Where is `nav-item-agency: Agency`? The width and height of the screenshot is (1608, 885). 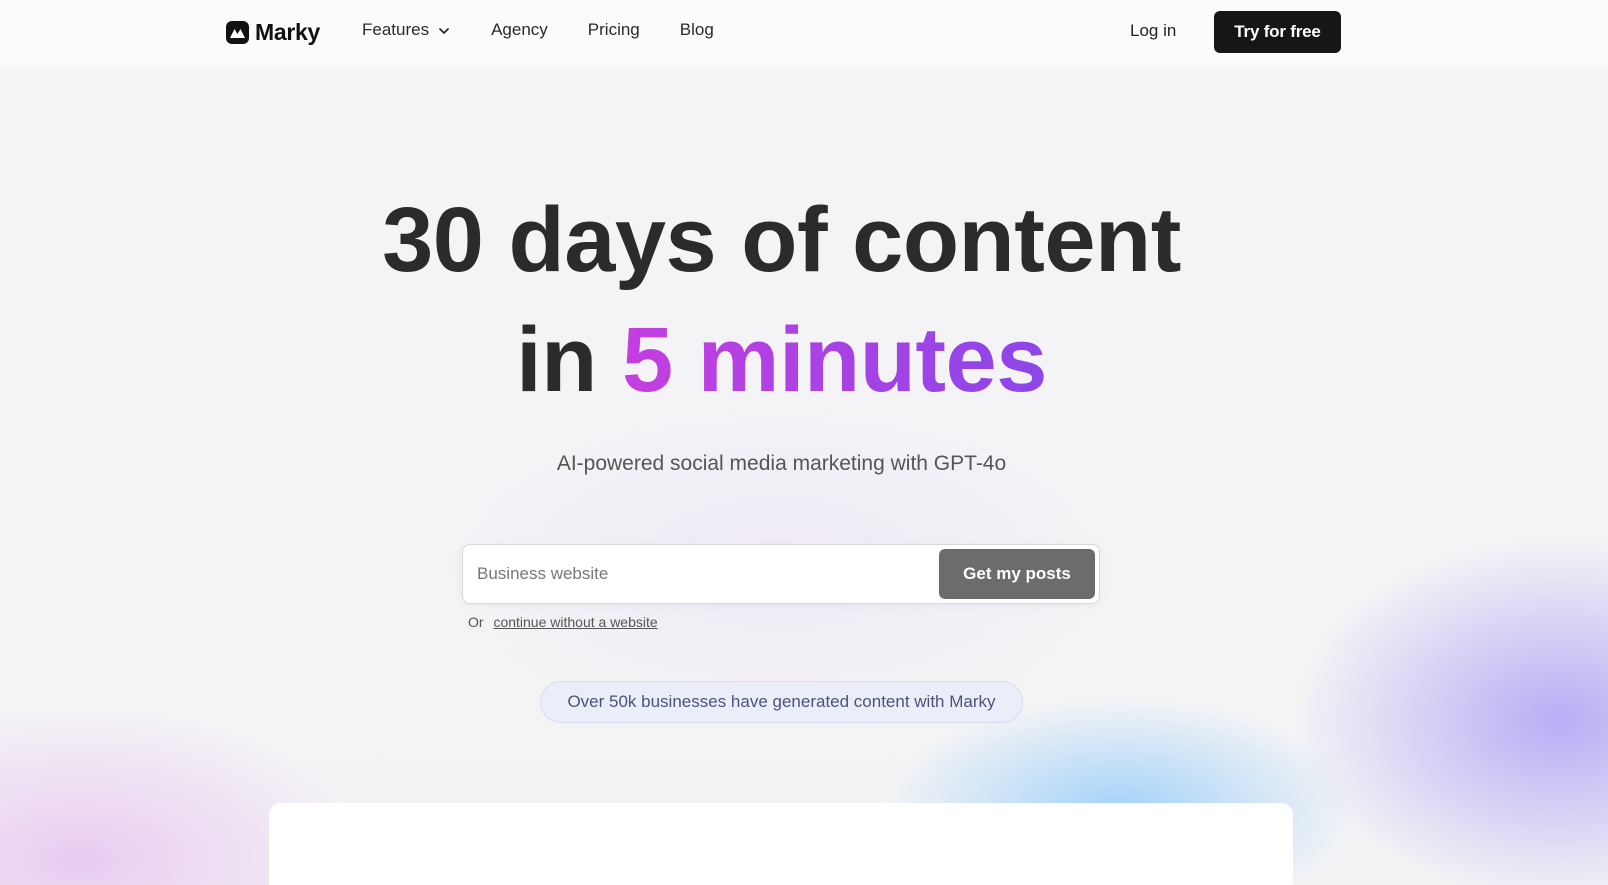
nav-item-agency: Agency is located at coordinates (519, 30).